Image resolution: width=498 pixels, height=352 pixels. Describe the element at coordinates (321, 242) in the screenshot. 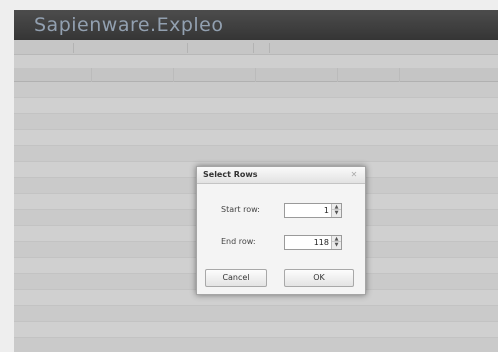

I see `end-row-input: 118` at that location.